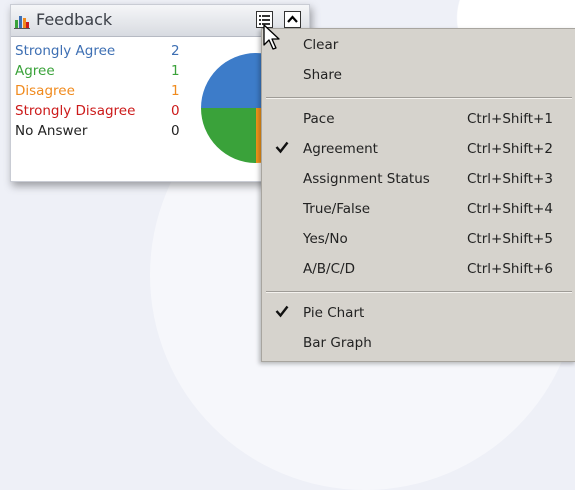 The height and width of the screenshot is (490, 575). I want to click on menu-item-shortcut: Ctrl+Shift+1, so click(510, 119).